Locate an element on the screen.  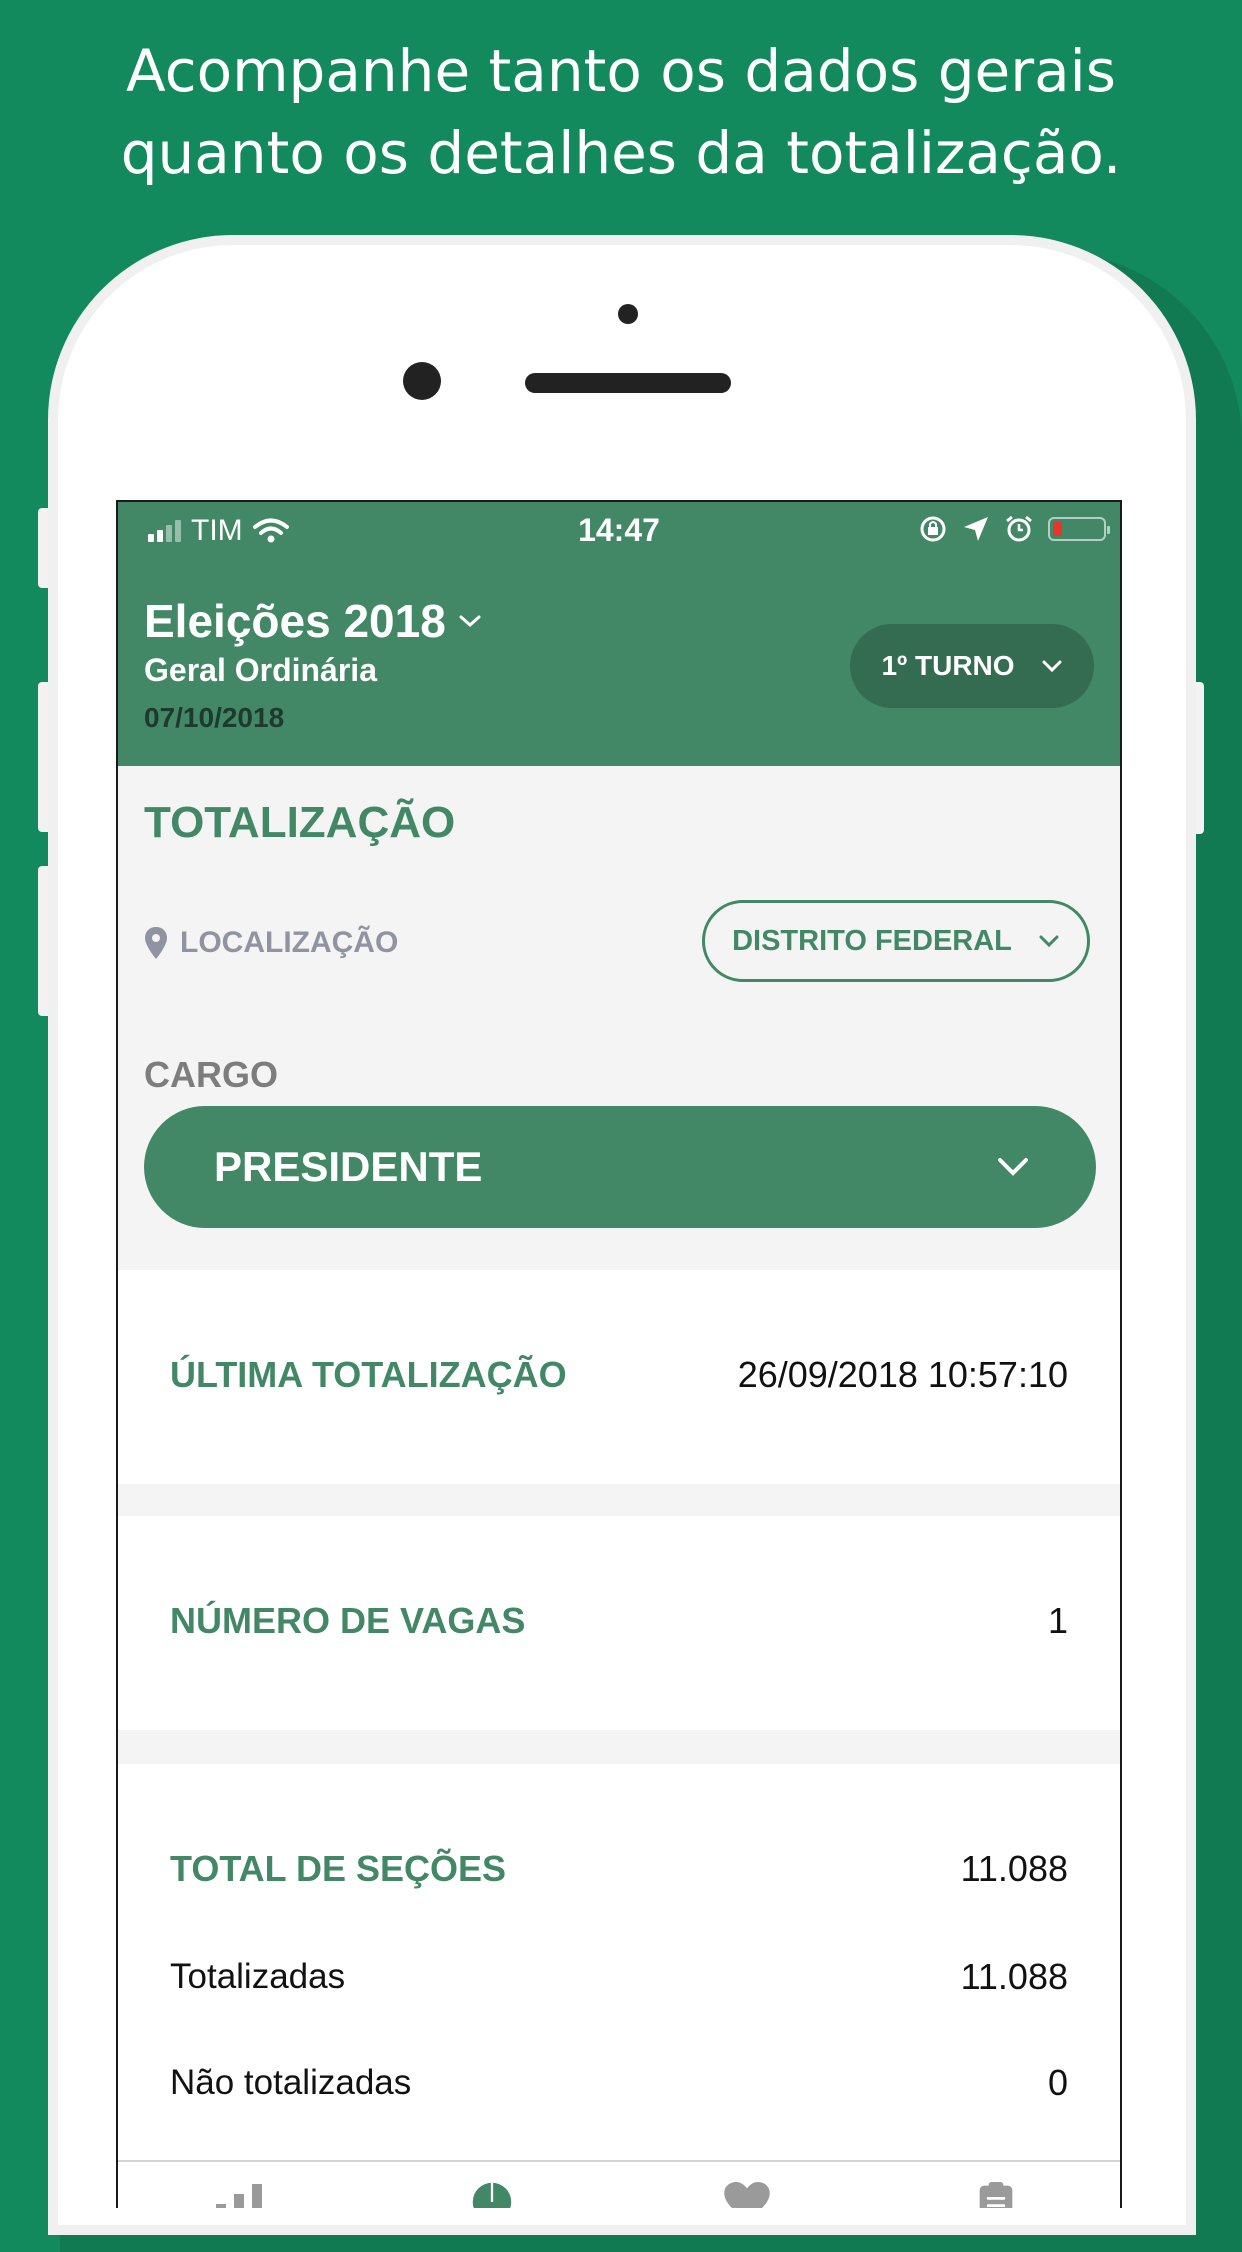
election-title: Eleições 2018 is located at coordinates (295, 621).